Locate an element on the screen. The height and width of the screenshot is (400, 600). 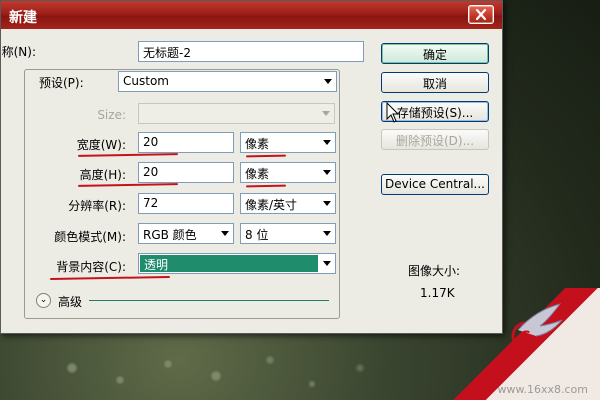
colormode-select: RGB 颜色 is located at coordinates (186, 233).